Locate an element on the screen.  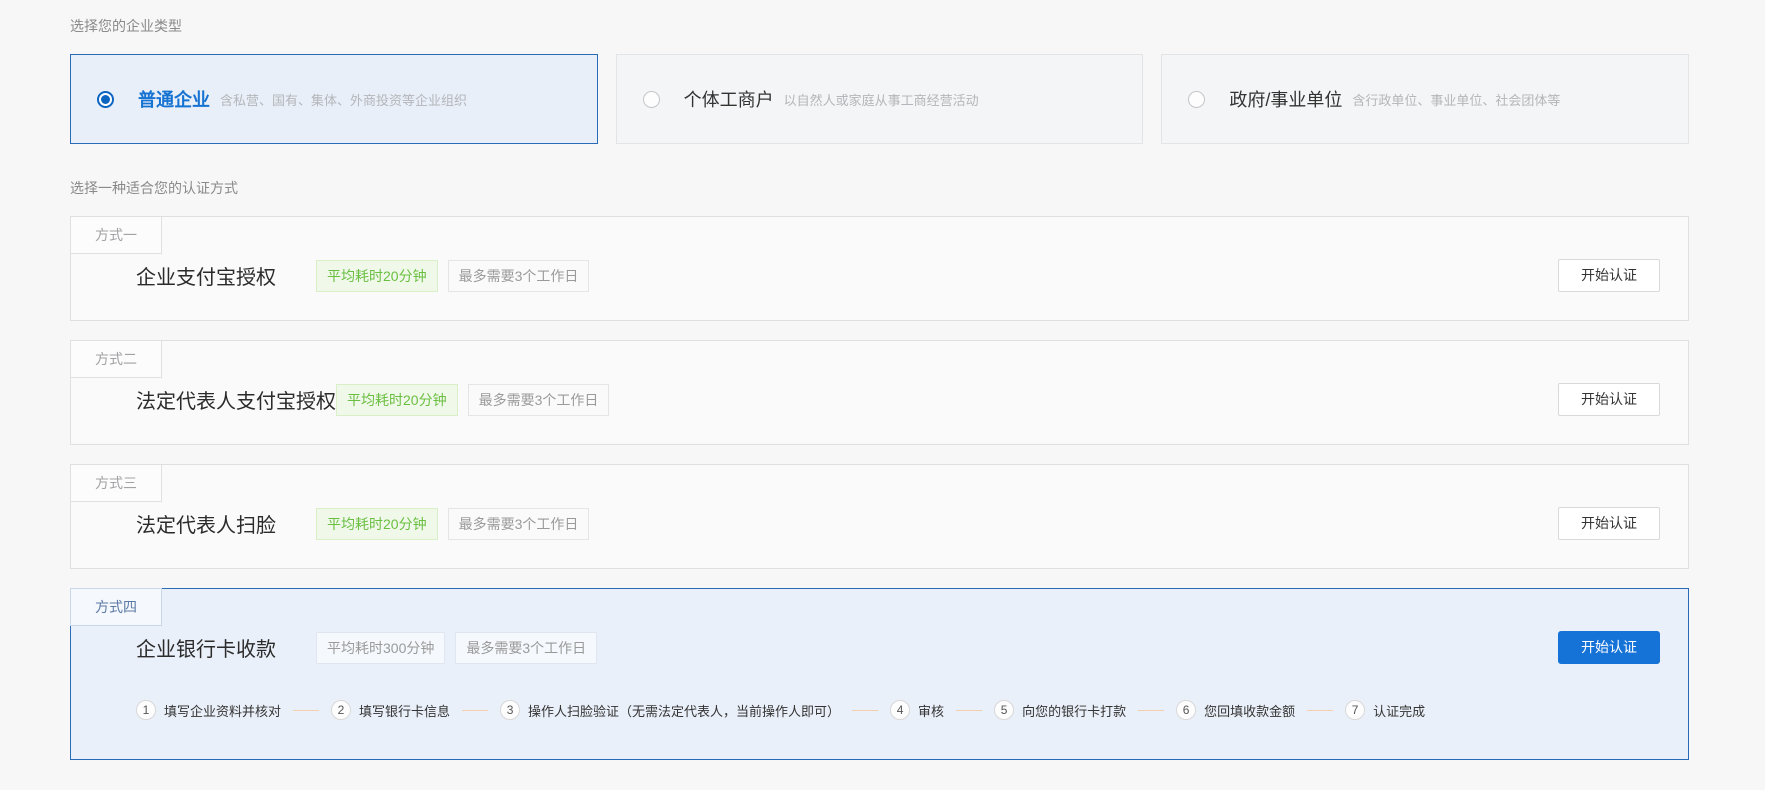
method-row: 法定代表人扫脸 平均耗时20分钟 最多需要3个工作日 开始认证 is located at coordinates (879, 502).